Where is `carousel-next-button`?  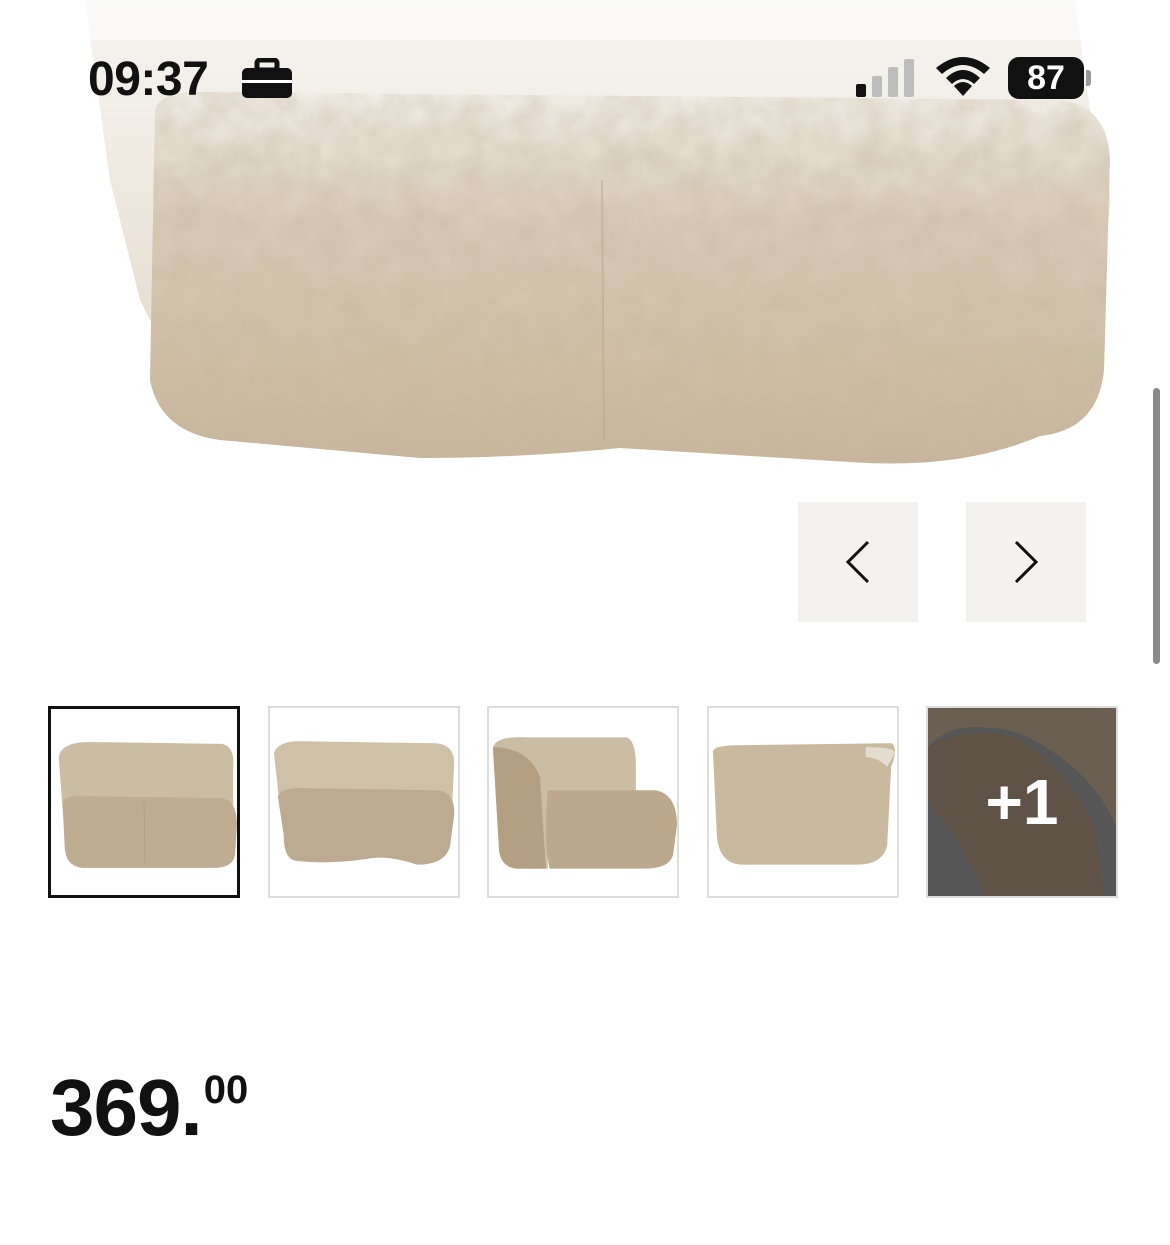
carousel-next-button is located at coordinates (1026, 562).